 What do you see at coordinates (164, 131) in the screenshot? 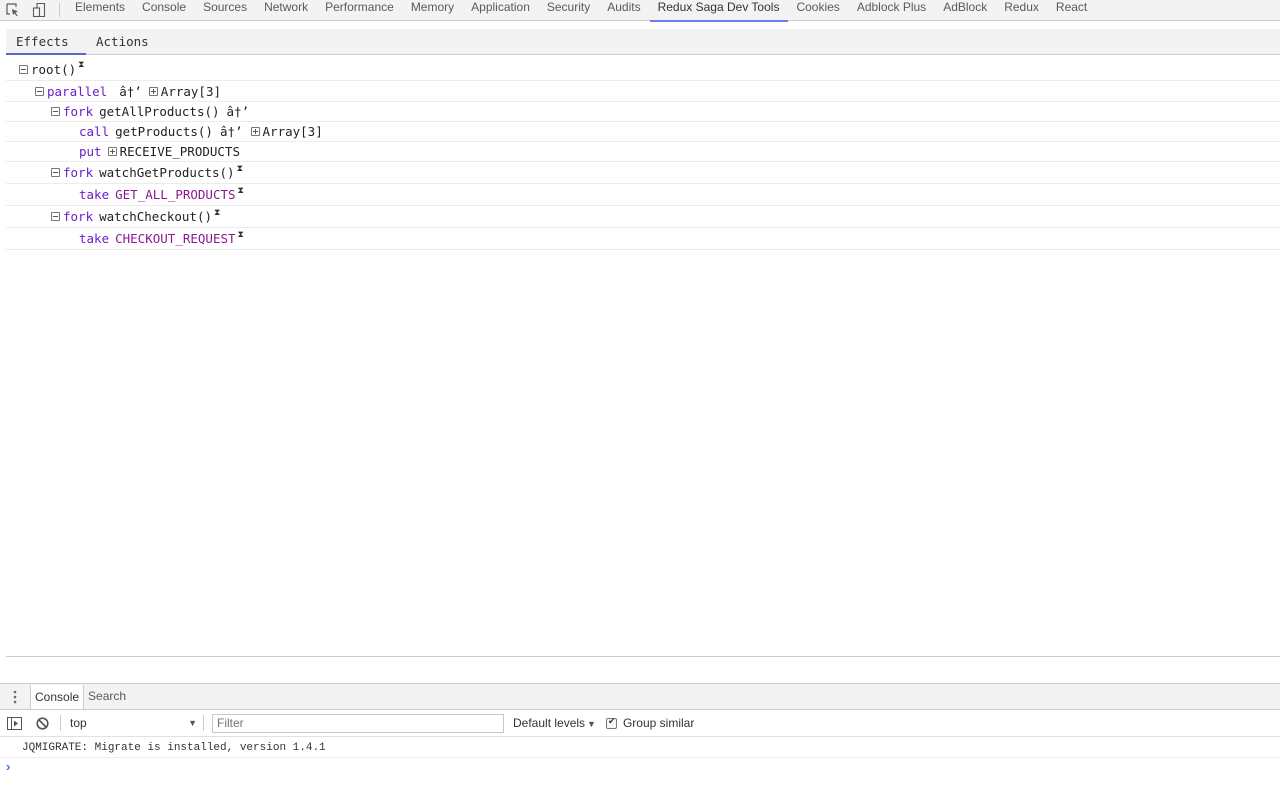
I see `effect-name: getProducts()` at bounding box center [164, 131].